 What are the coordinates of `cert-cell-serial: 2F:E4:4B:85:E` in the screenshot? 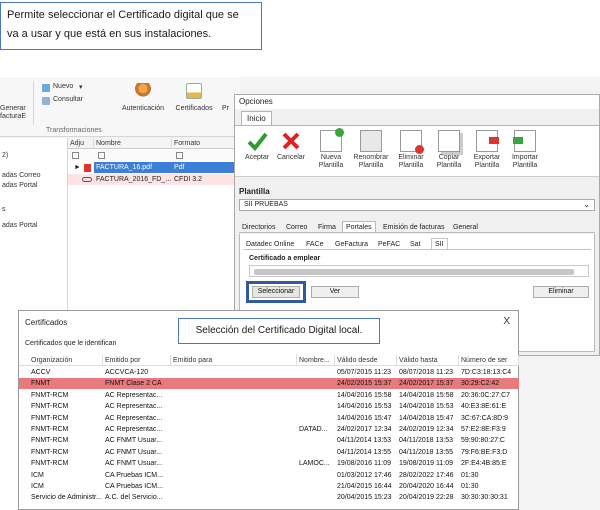 It's located at (484, 464).